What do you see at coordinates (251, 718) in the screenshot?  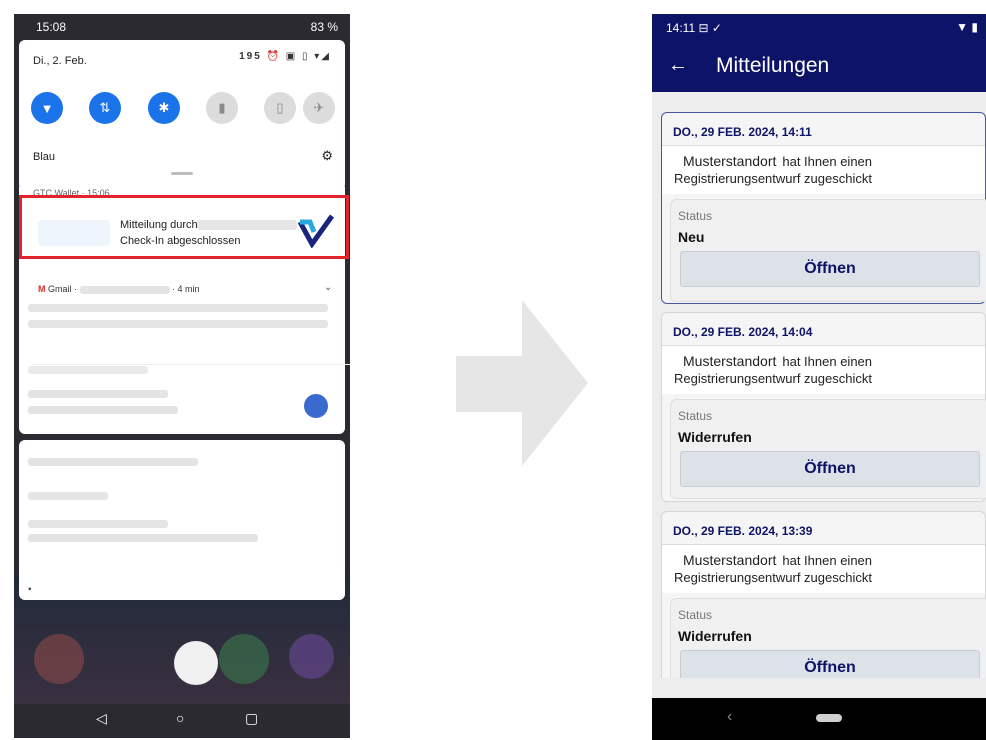 I see `recents-icon: ▢` at bounding box center [251, 718].